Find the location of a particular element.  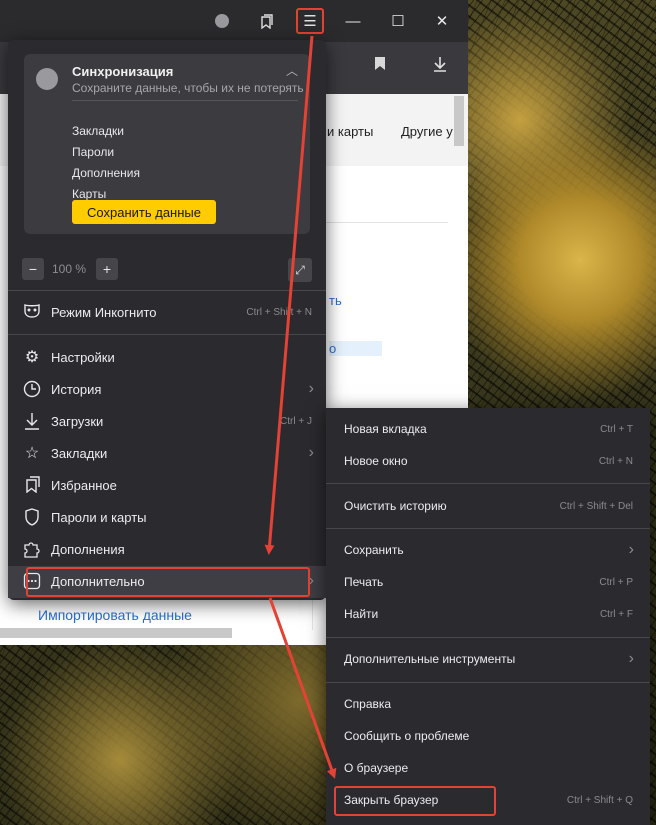

gear-icon: ⚙ is located at coordinates (32, 357).